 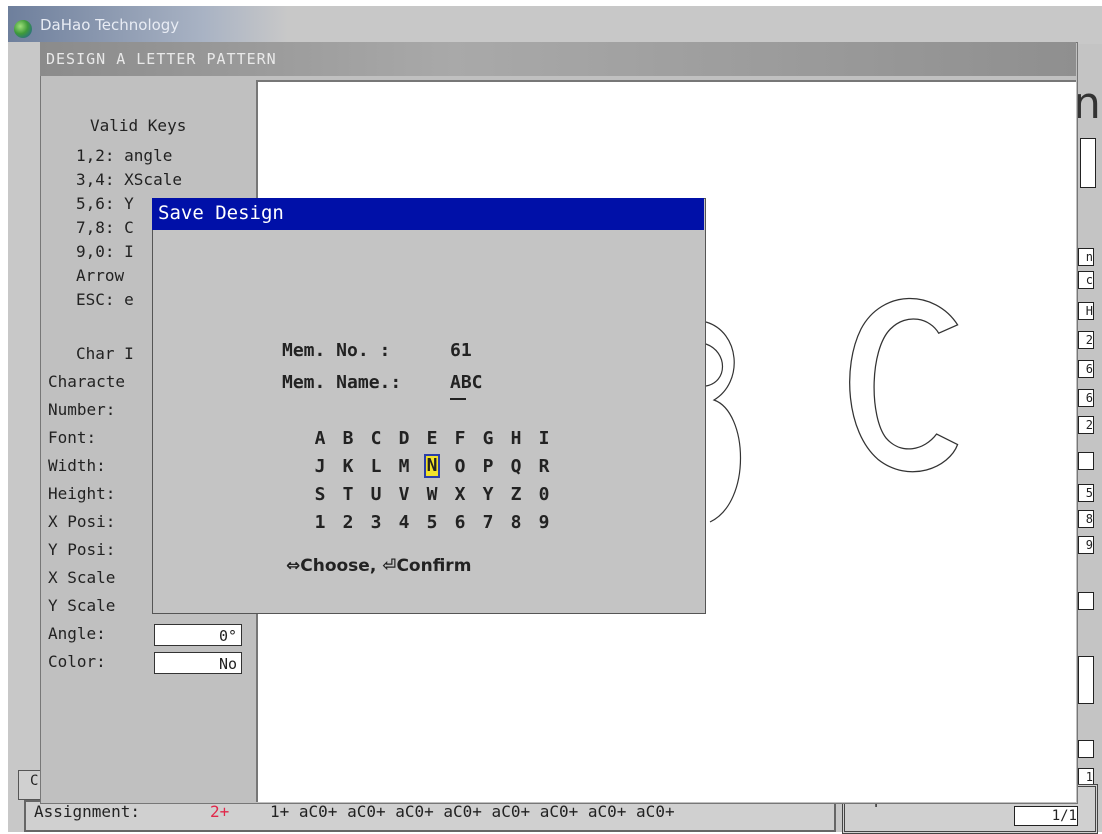 I want to click on char-key-z: Z, so click(x=516, y=494).